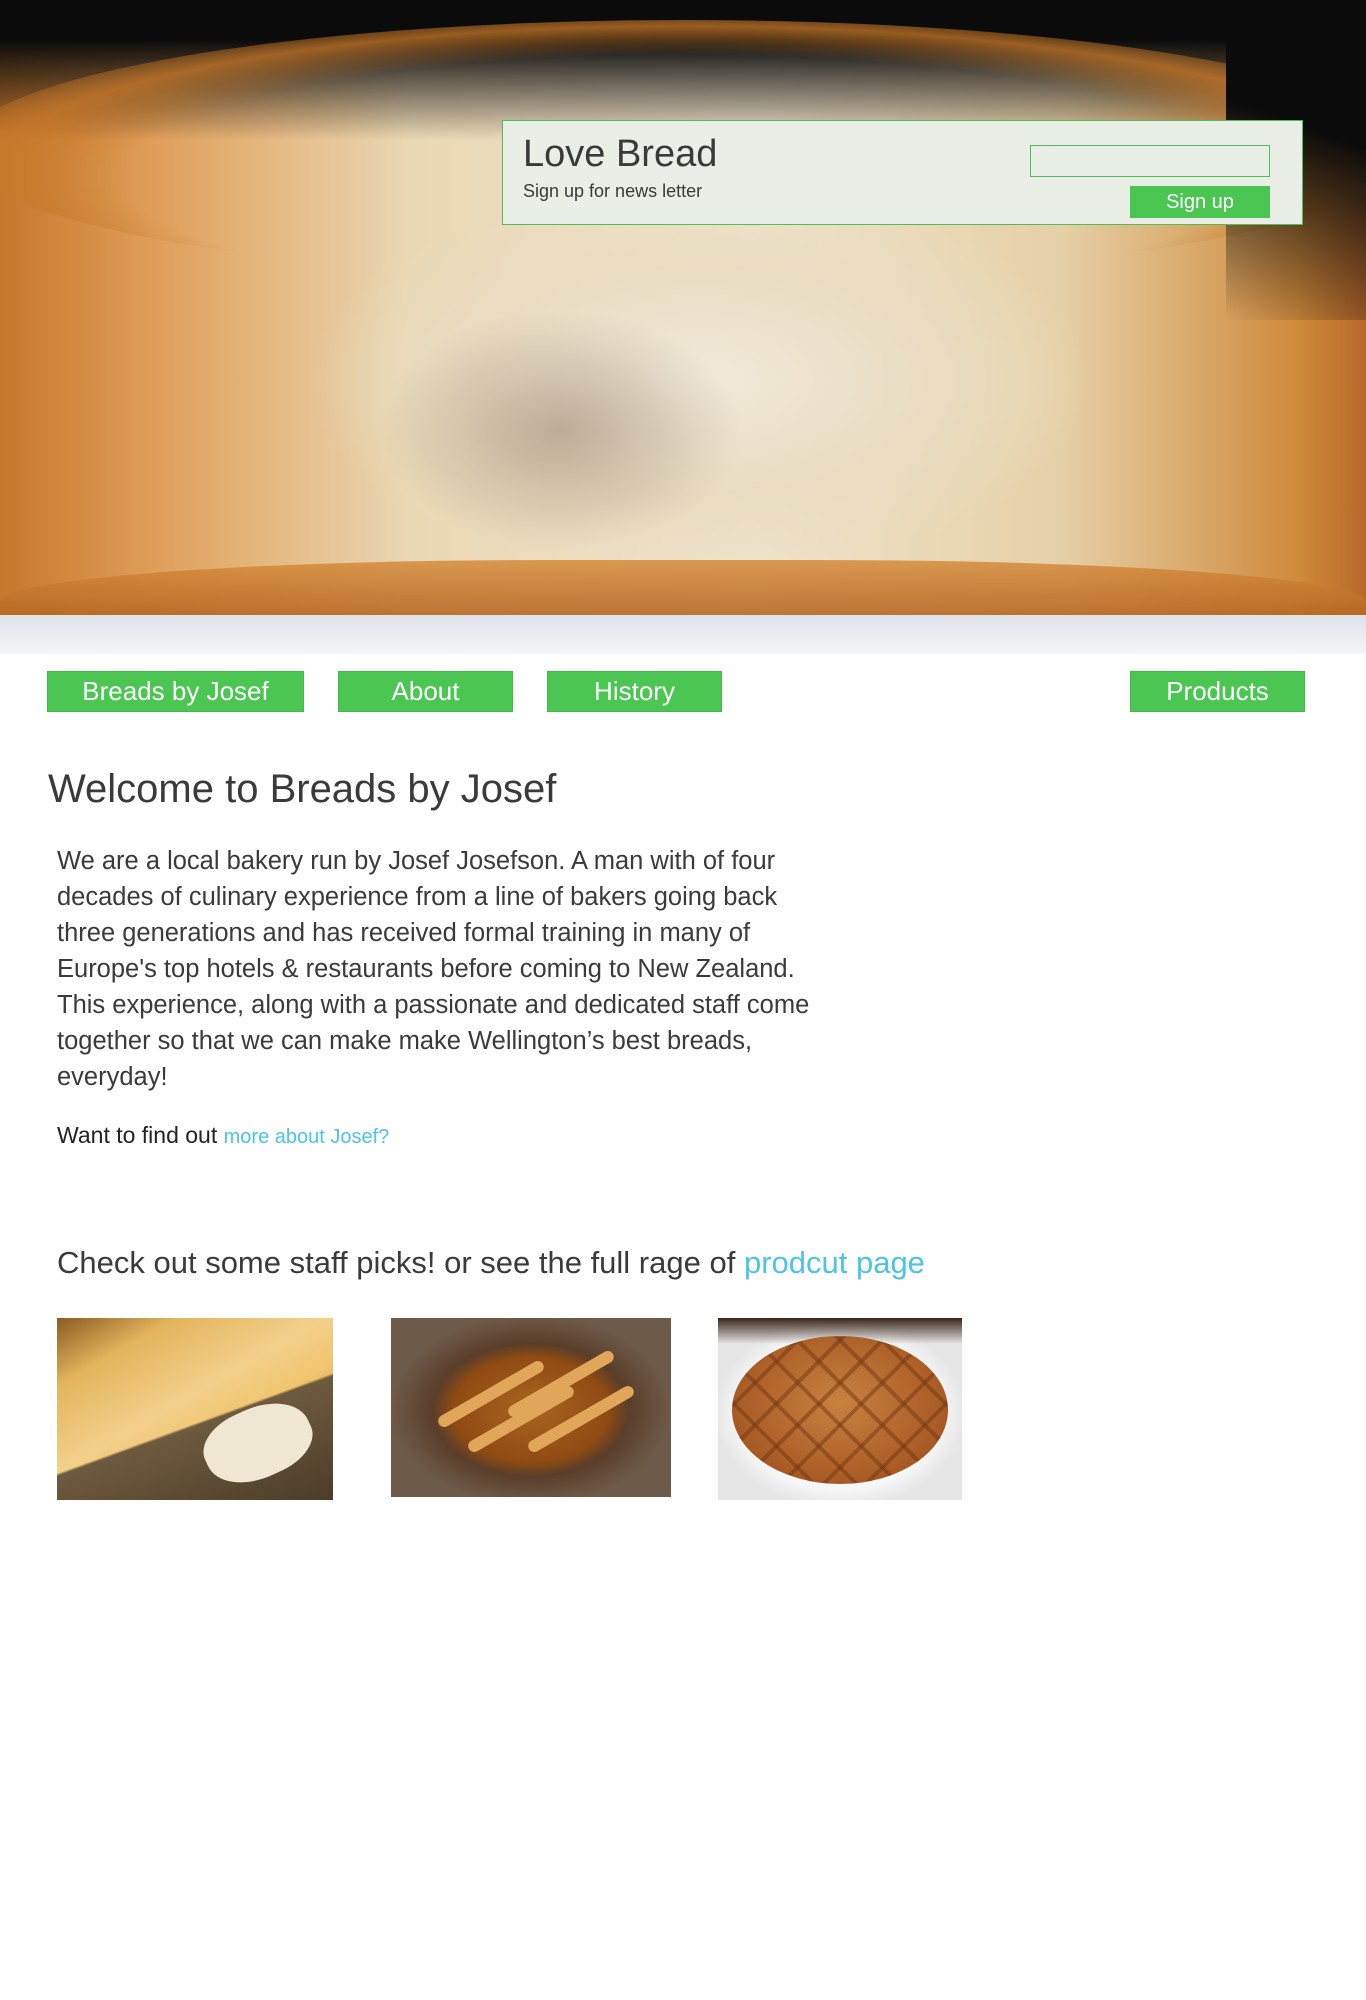 This screenshot has height=2000, width=1366. Describe the element at coordinates (620, 154) in the screenshot. I see `newsletter-title: Love Bread` at that location.